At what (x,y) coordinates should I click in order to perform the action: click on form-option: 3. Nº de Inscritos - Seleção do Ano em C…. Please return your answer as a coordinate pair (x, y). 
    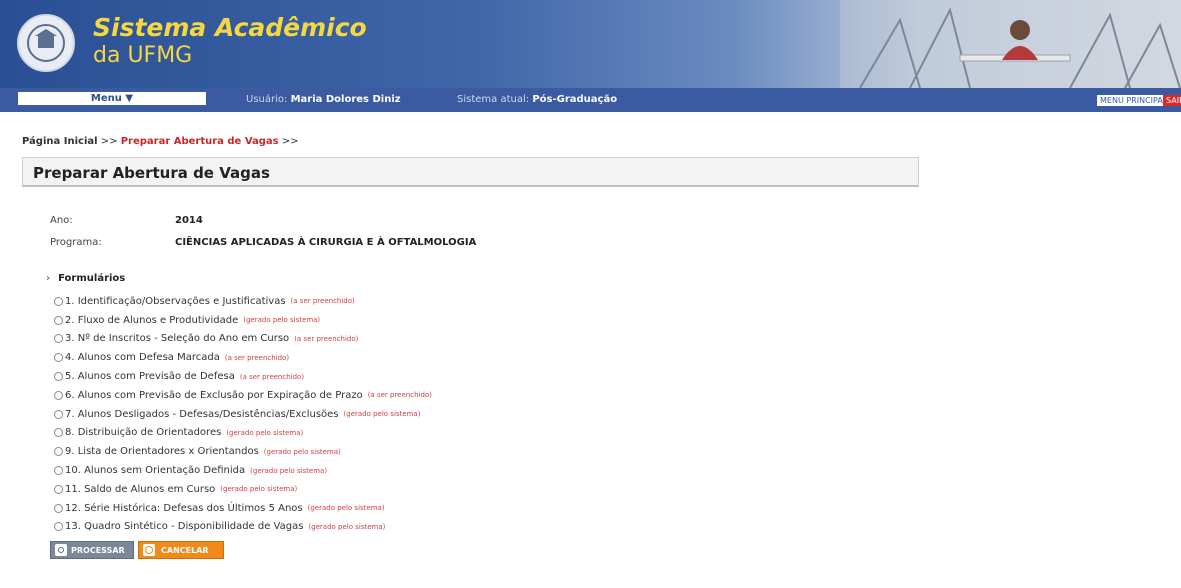
    Looking at the image, I should click on (243, 339).